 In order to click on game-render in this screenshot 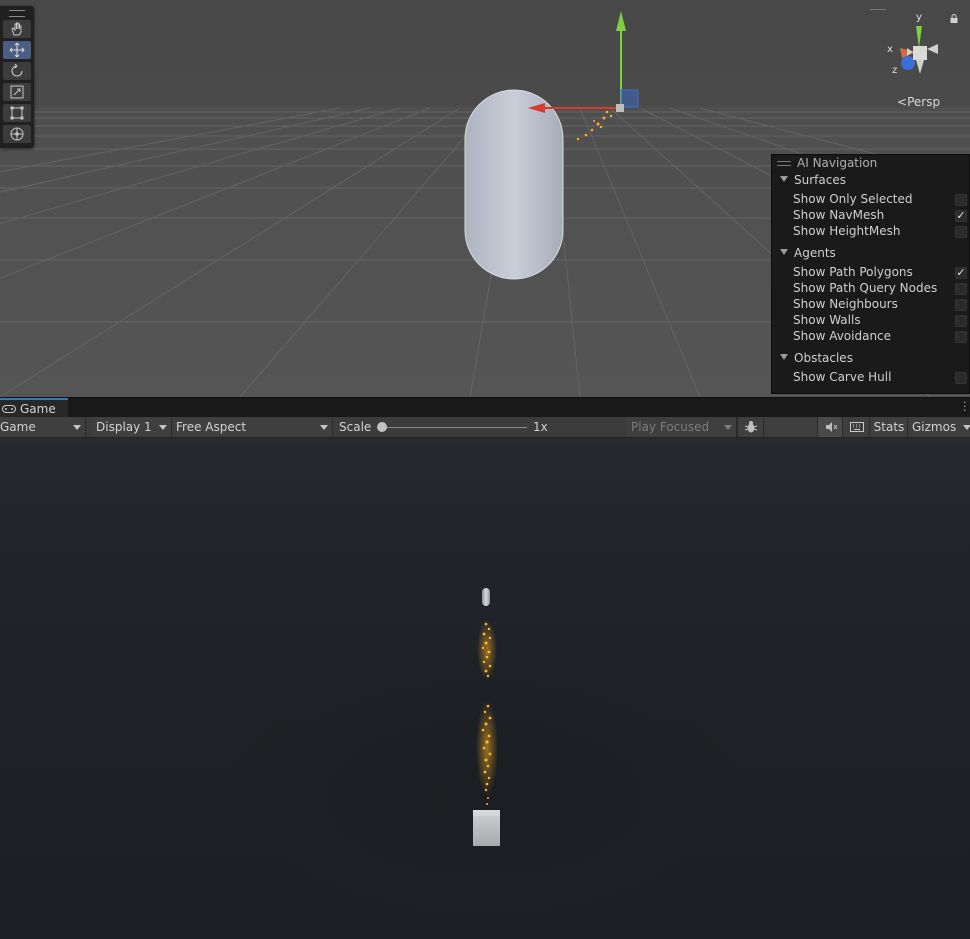, I will do `click(486, 717)`.